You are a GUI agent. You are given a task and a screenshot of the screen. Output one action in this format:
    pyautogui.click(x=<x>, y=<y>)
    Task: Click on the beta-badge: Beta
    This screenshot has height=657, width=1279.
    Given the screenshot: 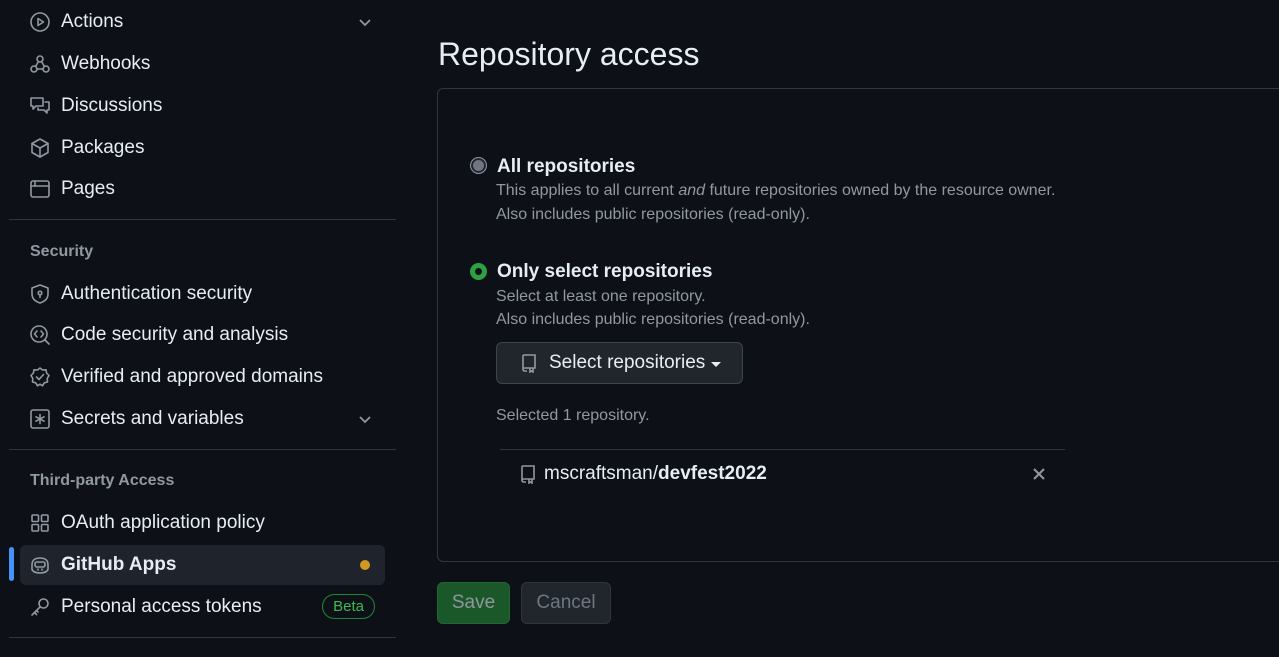 What is the action you would take?
    pyautogui.click(x=348, y=606)
    